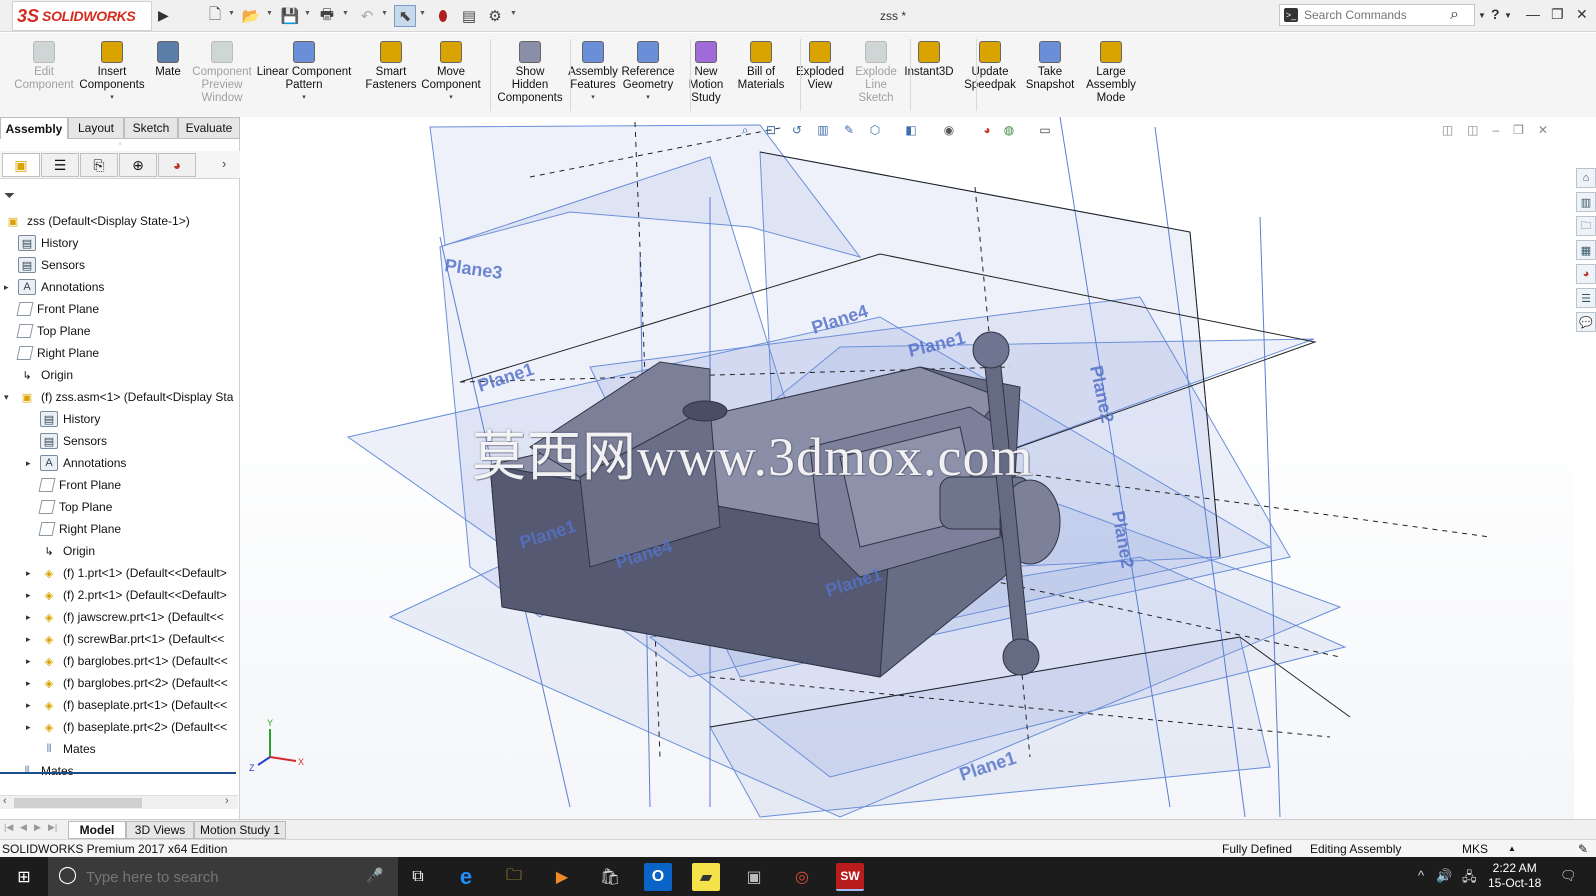 This screenshot has height=896, width=1596. I want to click on tab-assembly: Assembly, so click(34, 128).